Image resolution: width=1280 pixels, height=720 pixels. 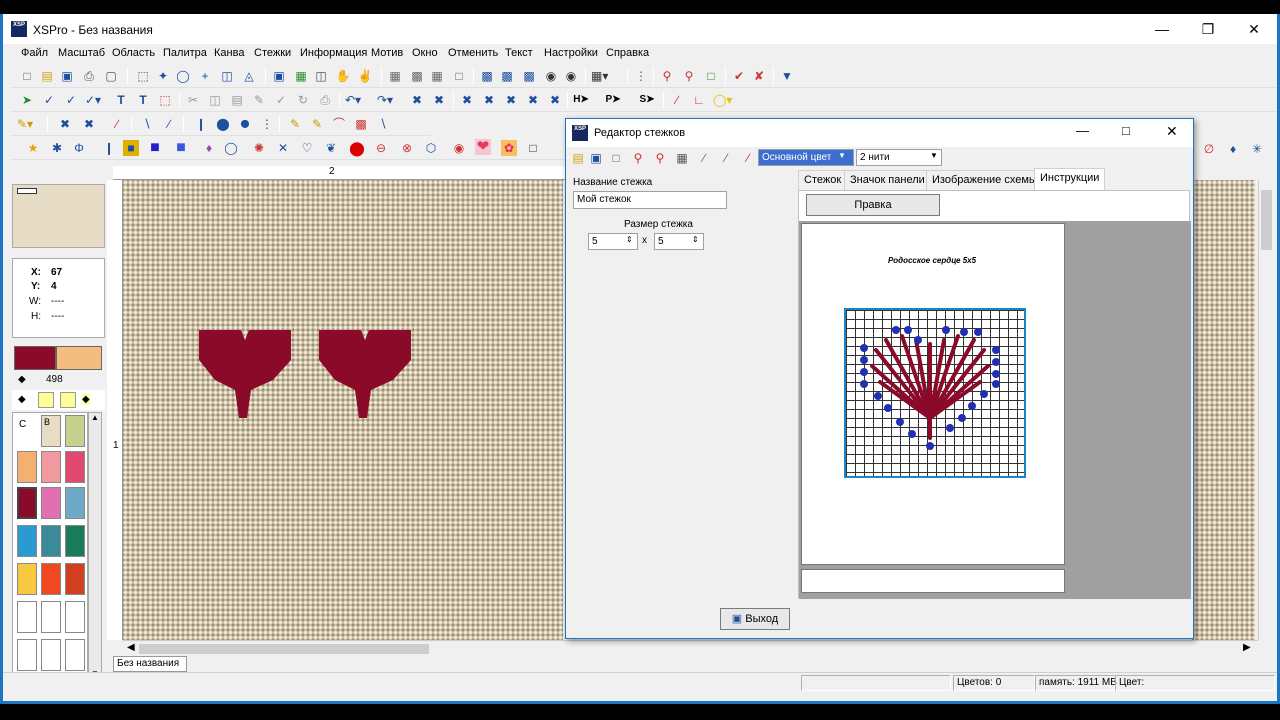 I want to click on monitor-icon: ▣, so click(x=279, y=76).